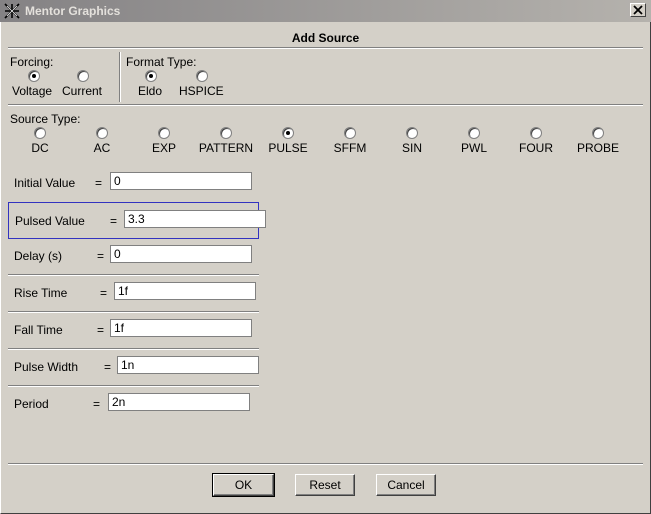 This screenshot has height=514, width=651. I want to click on field-row-rise-time: Rise Time =, so click(133, 293).